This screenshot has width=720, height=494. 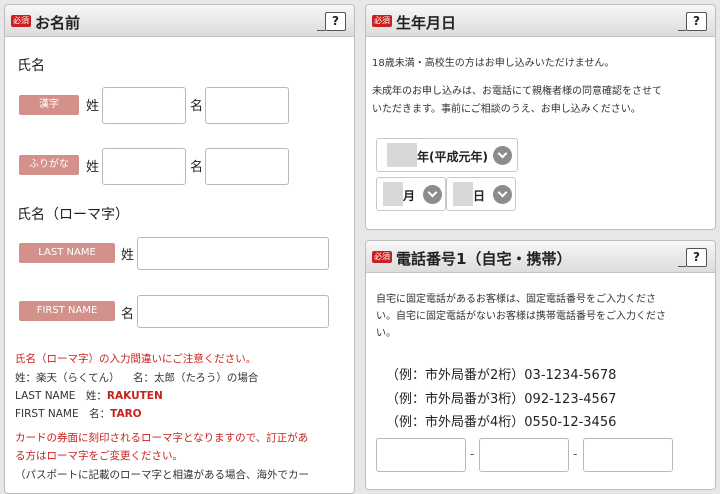 I want to click on birth-year-select: 年(平成元年), so click(x=447, y=155).